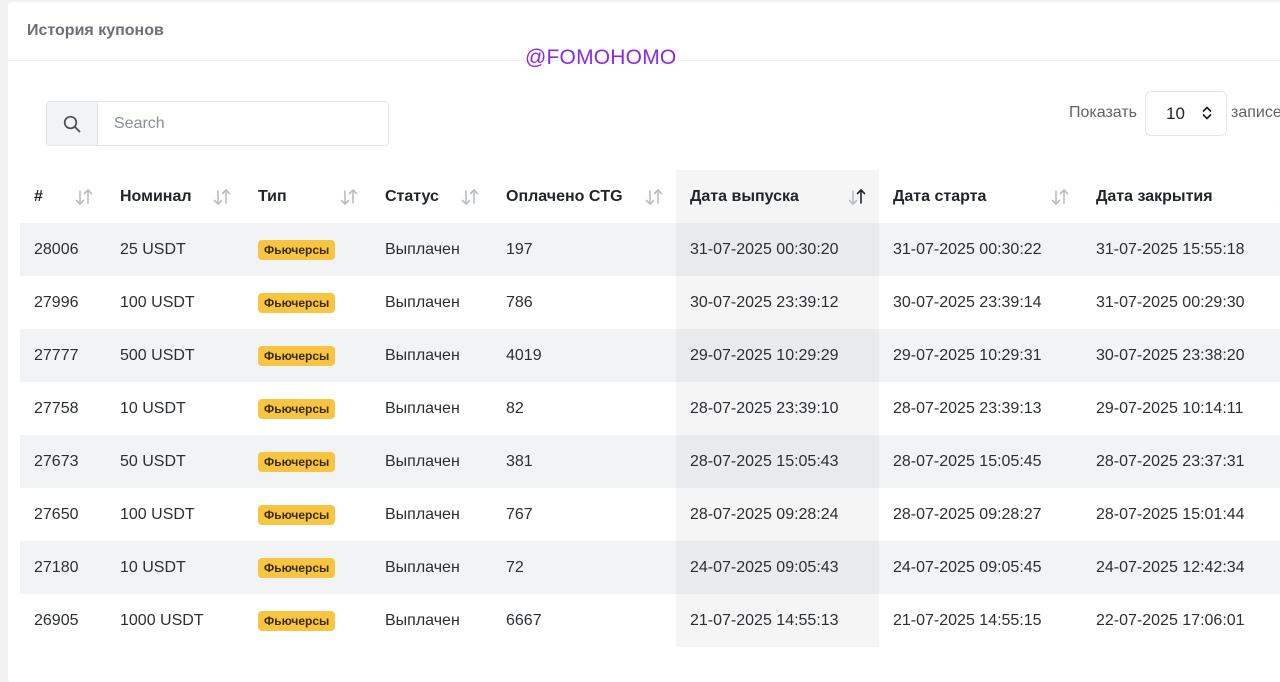 The width and height of the screenshot is (1280, 682). Describe the element at coordinates (980, 408) in the screenshot. I see `cell-start-date: 28-07-2025 23:39:13` at that location.